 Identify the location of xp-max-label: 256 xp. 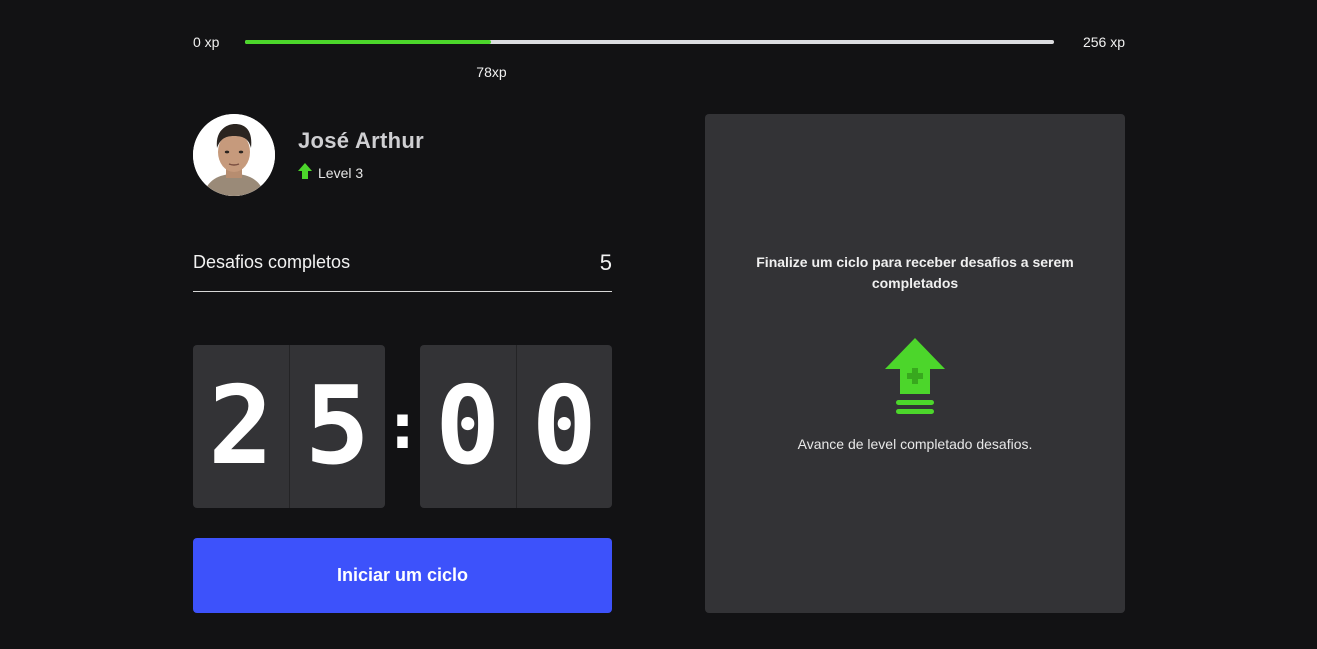
(1103, 42).